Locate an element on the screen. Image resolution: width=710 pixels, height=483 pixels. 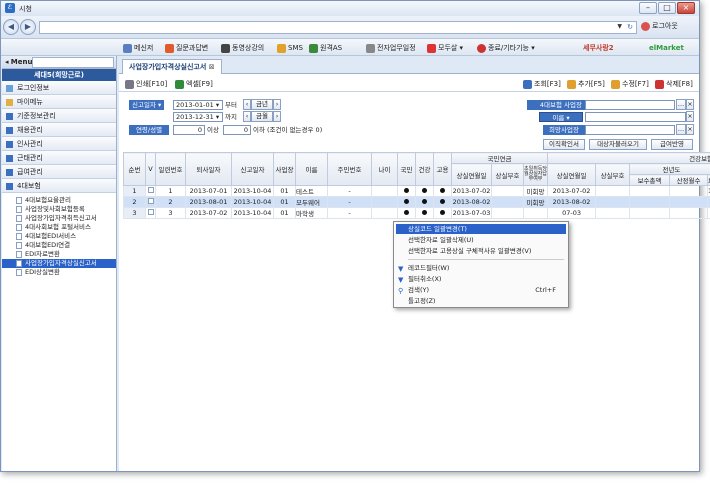
schedule-button: 전자업무일정 is located at coordinates (391, 48).